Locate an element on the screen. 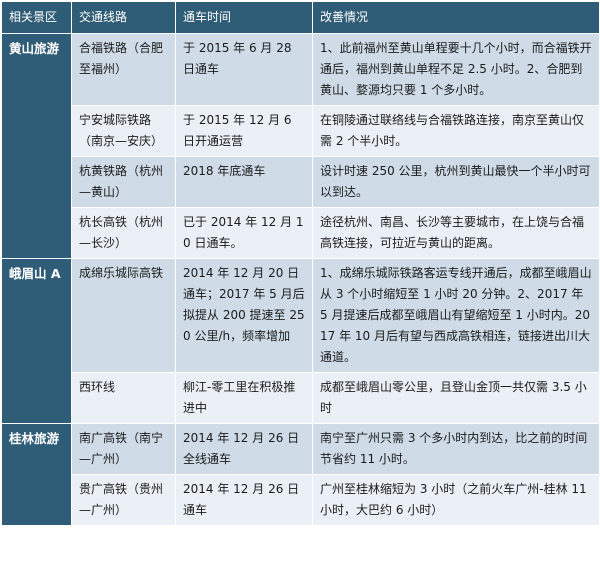  date-cell: 于 2015 年 12 月 6 日开通运营 is located at coordinates (244, 131).